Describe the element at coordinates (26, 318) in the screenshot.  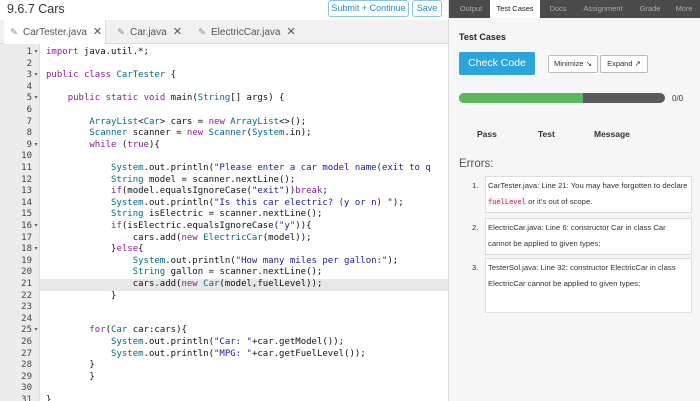
I see `line-number: 24` at that location.